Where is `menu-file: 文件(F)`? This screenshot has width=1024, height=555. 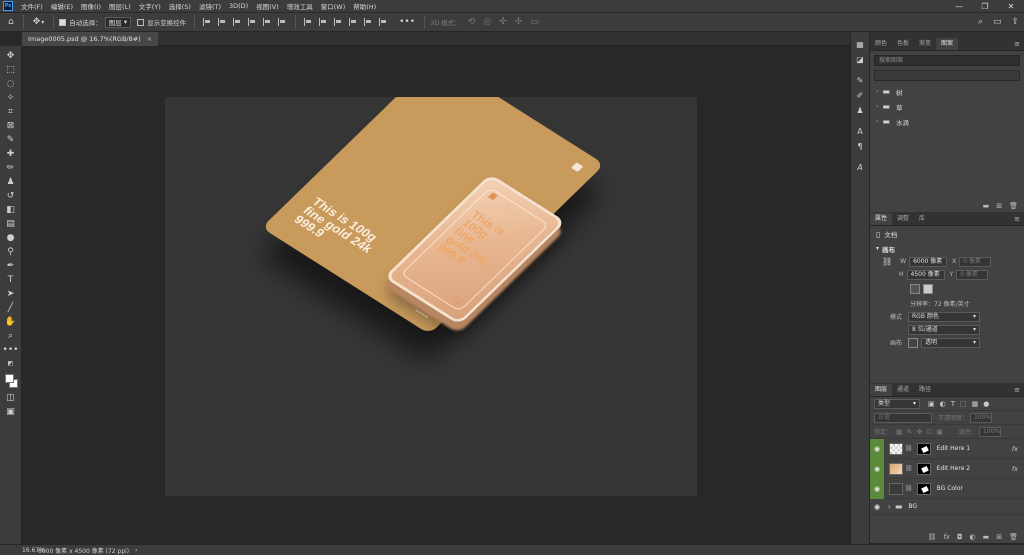 menu-file: 文件(F) is located at coordinates (32, 6).